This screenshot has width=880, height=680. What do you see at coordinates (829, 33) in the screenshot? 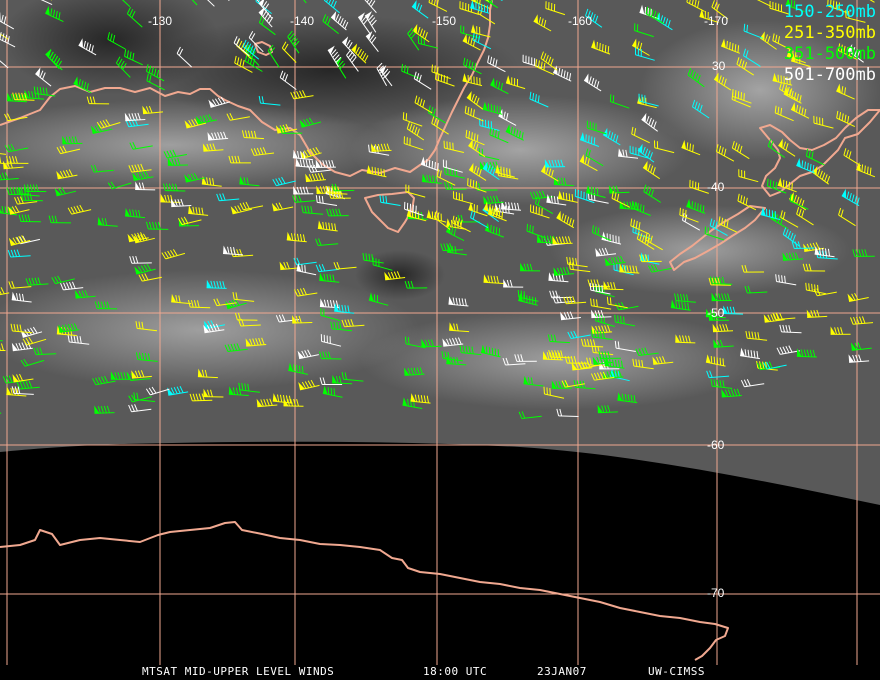
I see `legend-item-251-350: 251-350mb` at bounding box center [829, 33].